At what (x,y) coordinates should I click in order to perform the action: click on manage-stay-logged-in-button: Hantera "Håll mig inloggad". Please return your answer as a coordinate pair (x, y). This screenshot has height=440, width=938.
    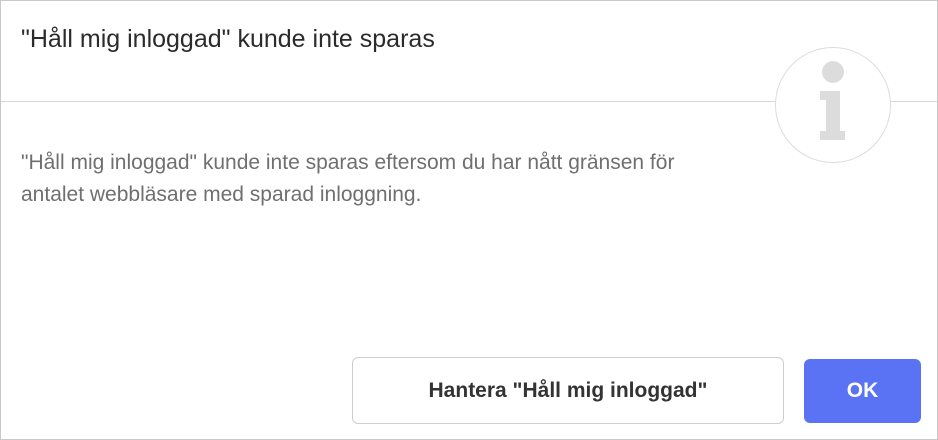
    Looking at the image, I should click on (568, 390).